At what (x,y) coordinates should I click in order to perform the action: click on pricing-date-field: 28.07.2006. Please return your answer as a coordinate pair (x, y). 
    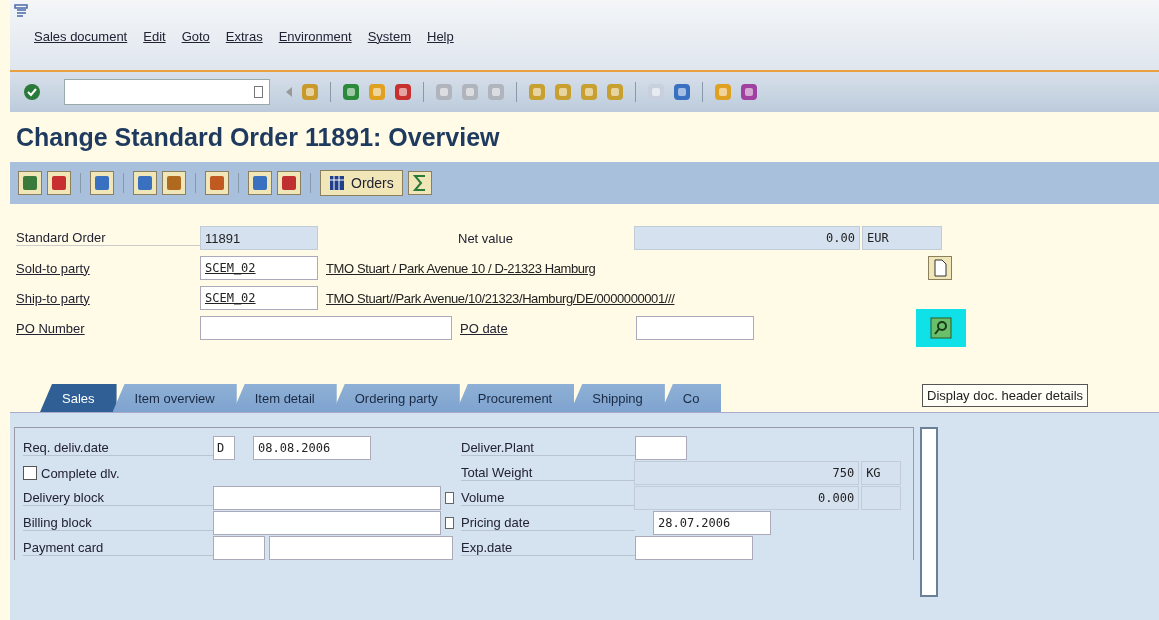
    Looking at the image, I should click on (712, 523).